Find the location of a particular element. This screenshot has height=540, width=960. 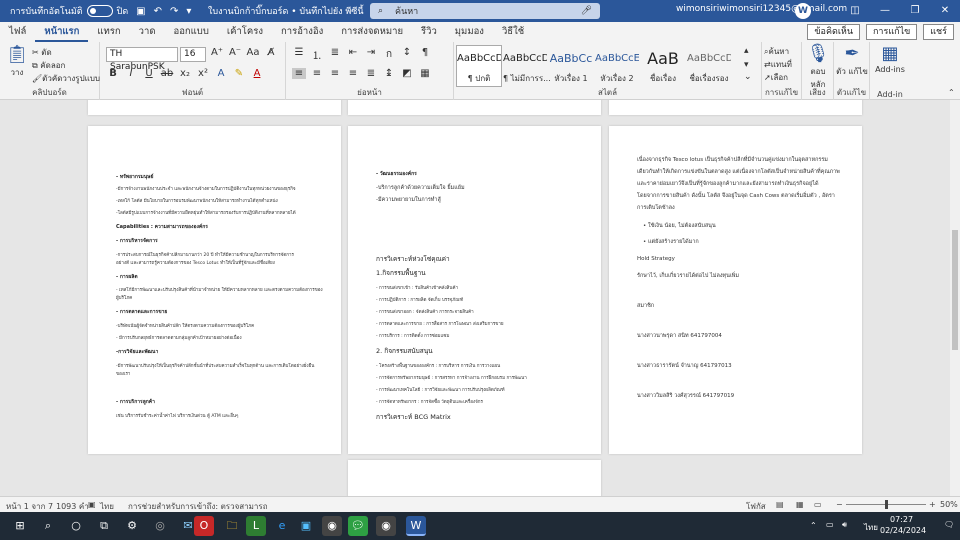

editor-button: ✒ ตัว แก้ไข is located at coordinates (852, 60).